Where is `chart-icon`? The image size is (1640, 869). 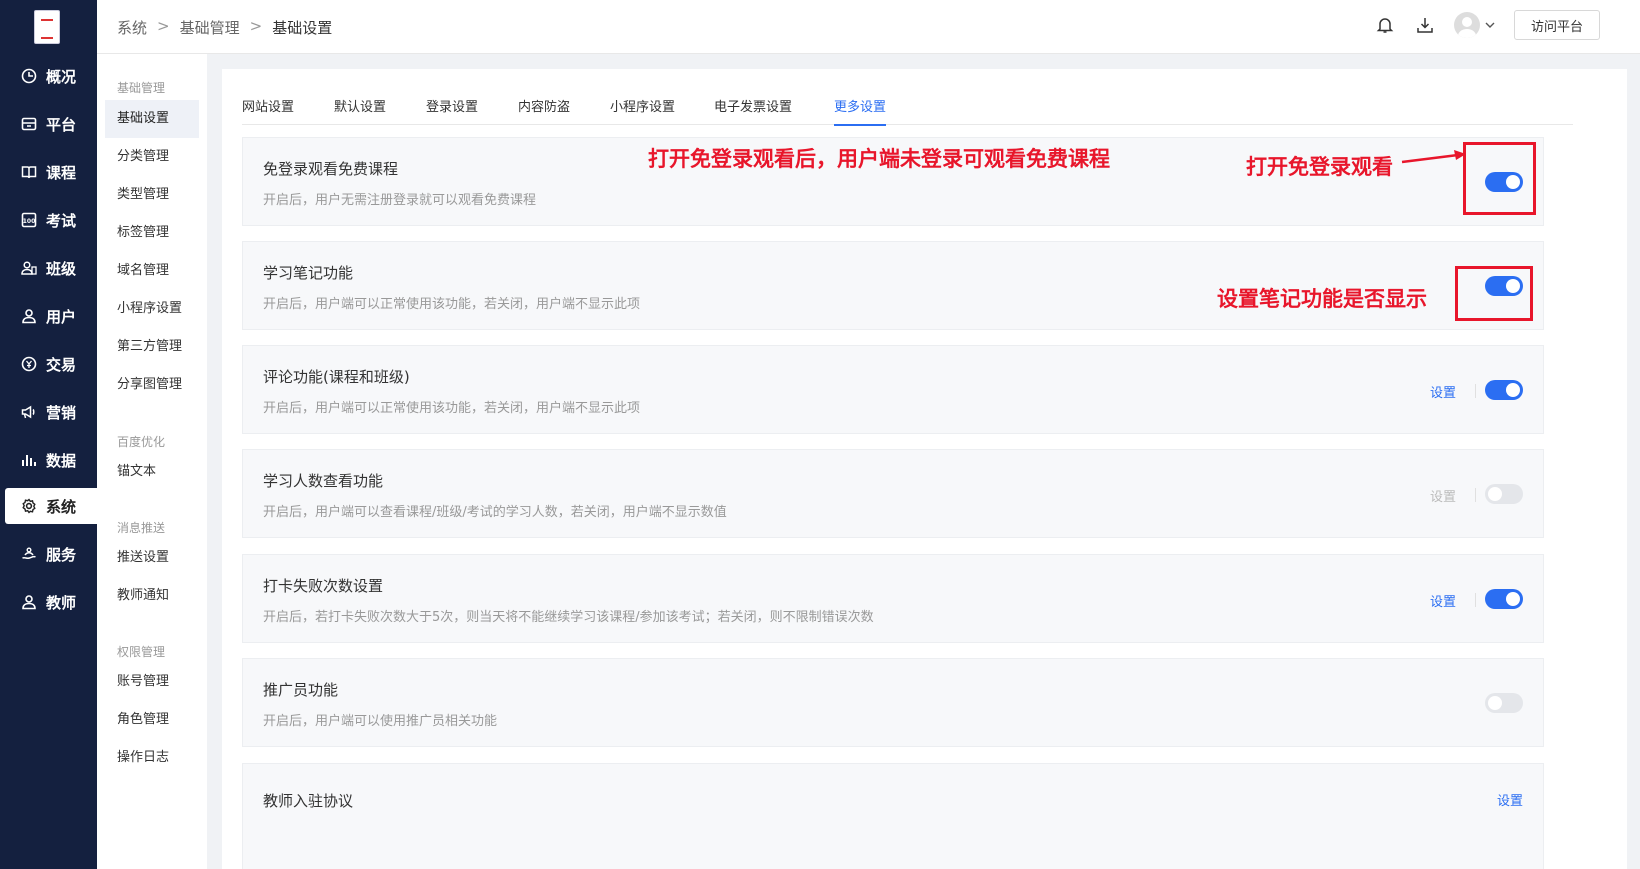
chart-icon is located at coordinates (29, 460).